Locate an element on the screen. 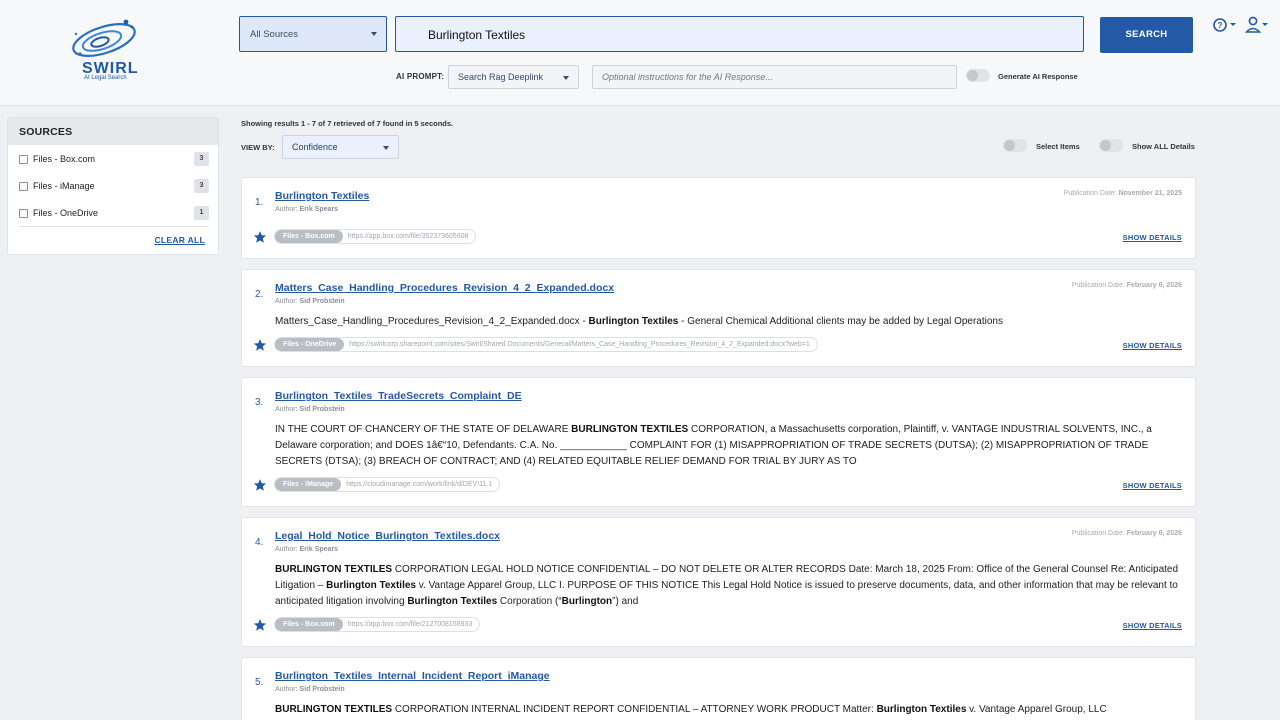  source-tag: Files - OneDrive is located at coordinates (310, 344).